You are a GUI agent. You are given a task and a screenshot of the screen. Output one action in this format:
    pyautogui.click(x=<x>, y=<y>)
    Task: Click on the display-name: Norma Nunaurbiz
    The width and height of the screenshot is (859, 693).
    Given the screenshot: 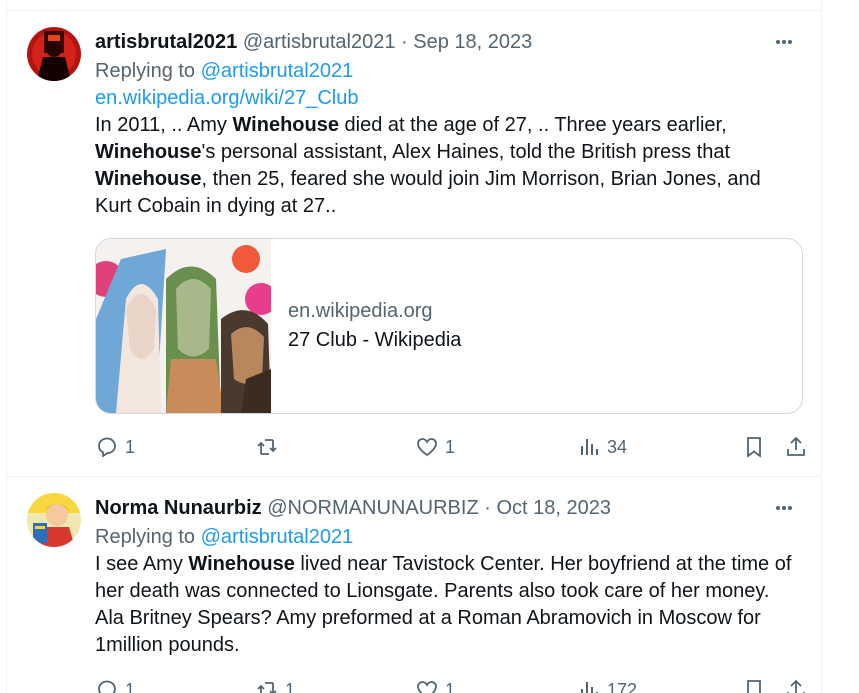 What is the action you would take?
    pyautogui.click(x=178, y=508)
    